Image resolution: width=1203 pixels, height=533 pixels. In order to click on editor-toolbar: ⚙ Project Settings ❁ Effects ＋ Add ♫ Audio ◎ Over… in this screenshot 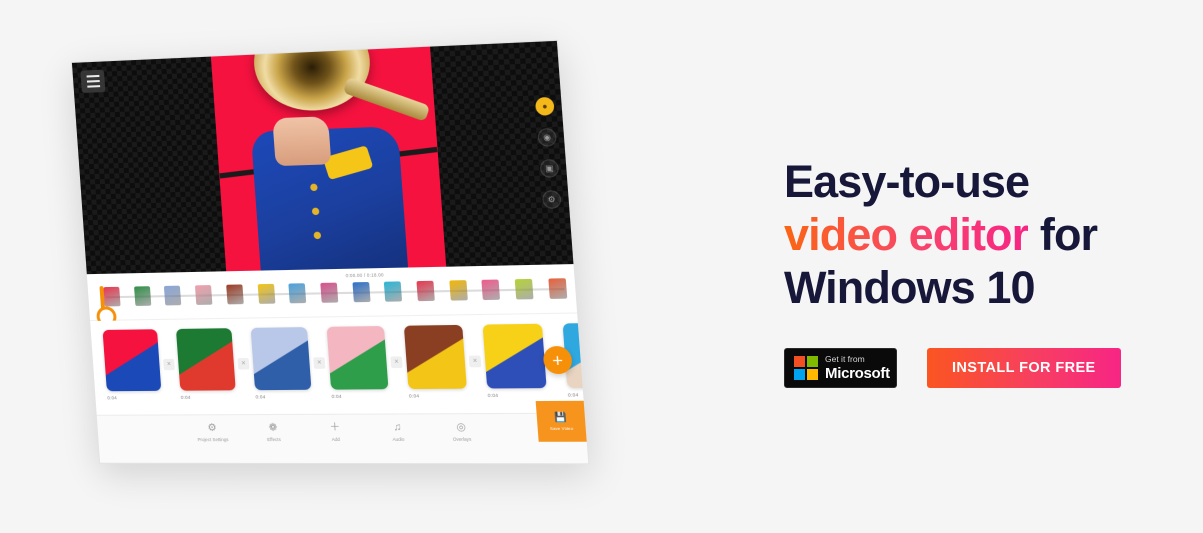, I will do `click(342, 432)`.